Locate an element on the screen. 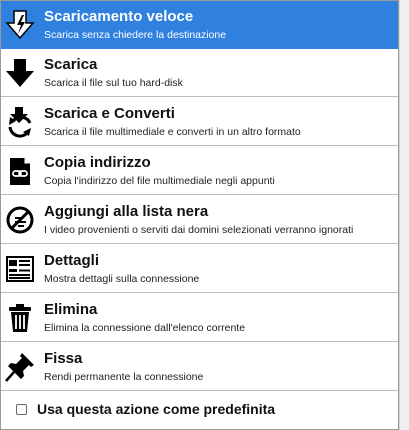  menu-item-title: Elimina is located at coordinates (71, 309).